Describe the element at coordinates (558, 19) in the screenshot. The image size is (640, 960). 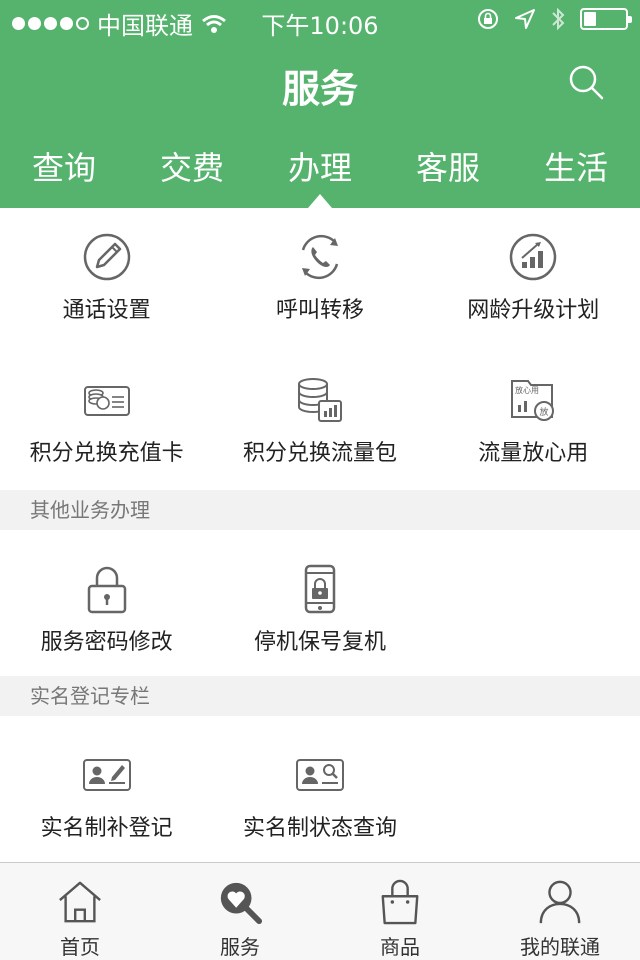
I see `bluetooth-icon` at that location.